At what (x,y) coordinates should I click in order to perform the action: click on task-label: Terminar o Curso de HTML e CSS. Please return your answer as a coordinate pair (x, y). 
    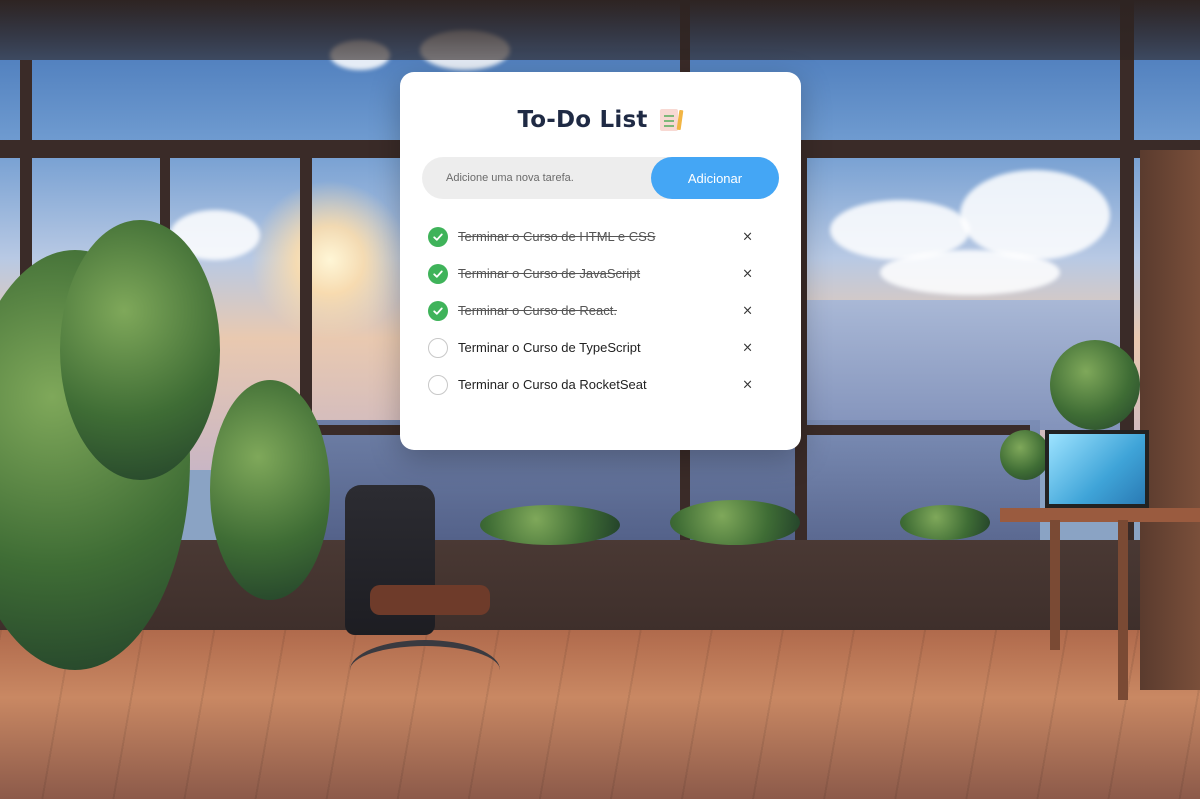
    Looking at the image, I should click on (557, 236).